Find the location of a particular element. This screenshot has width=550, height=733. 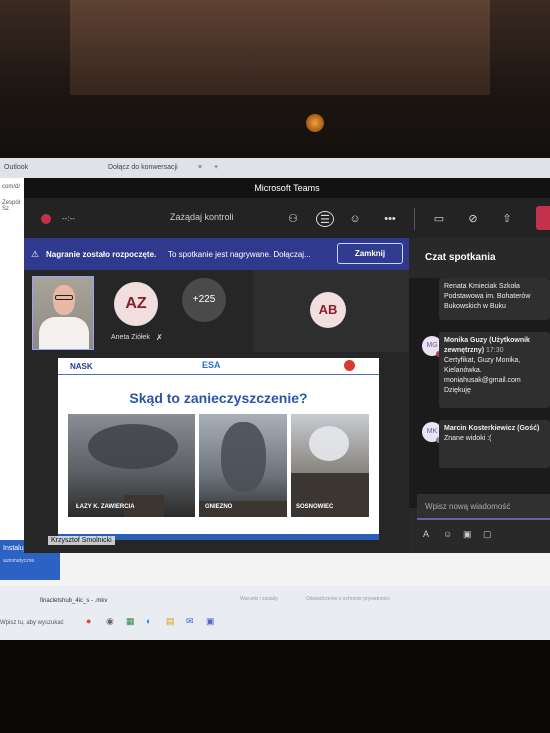

chat-compose-input: Wpisz nową wiadomość is located at coordinates (483, 507).